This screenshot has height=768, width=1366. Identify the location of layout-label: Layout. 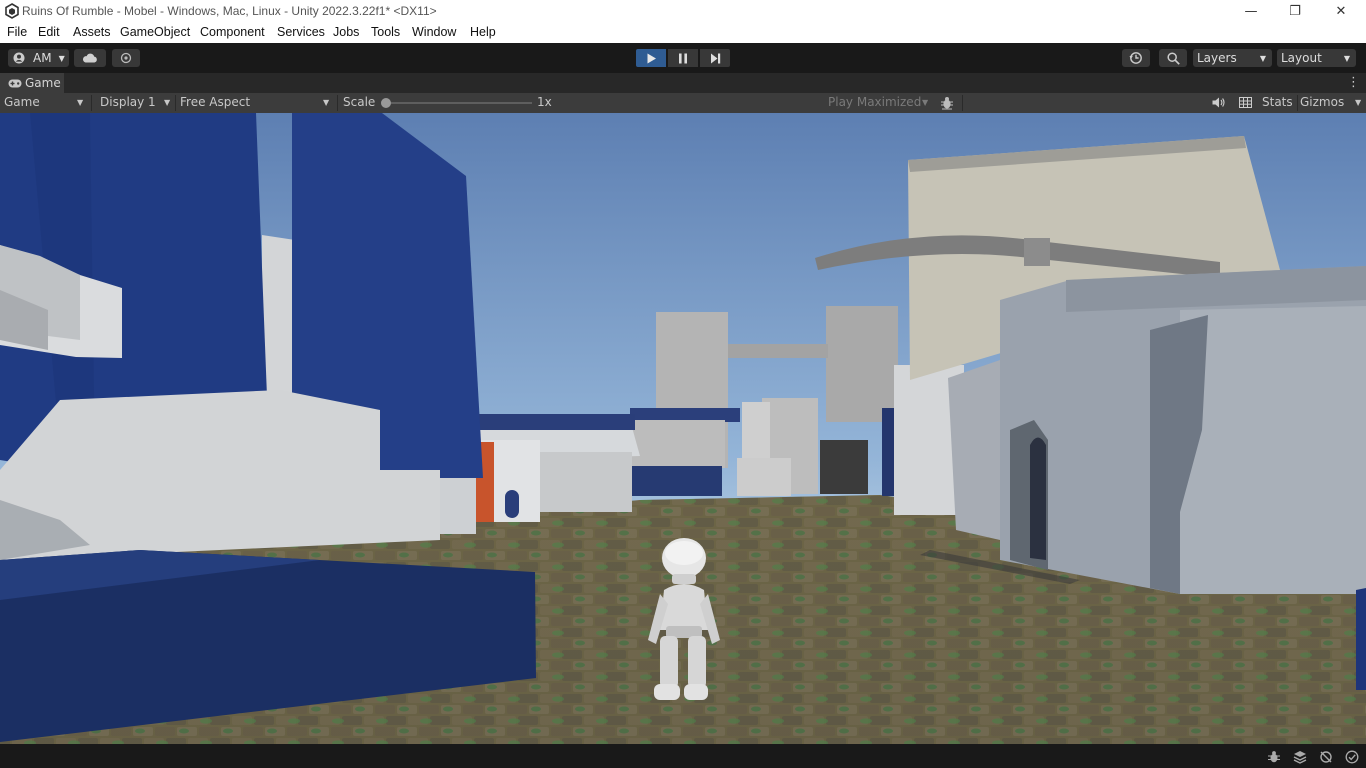
(1301, 58).